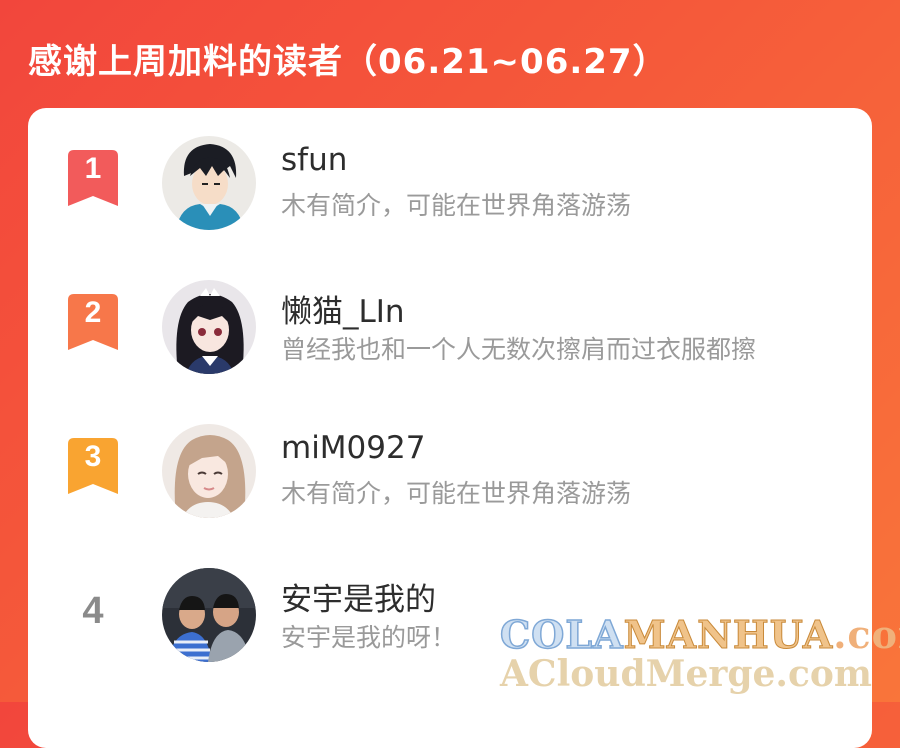 The width and height of the screenshot is (900, 748). What do you see at coordinates (519, 349) in the screenshot?
I see `reader-bio: 曾经我也和一个人无数次擦肩而过衣服都擦` at bounding box center [519, 349].